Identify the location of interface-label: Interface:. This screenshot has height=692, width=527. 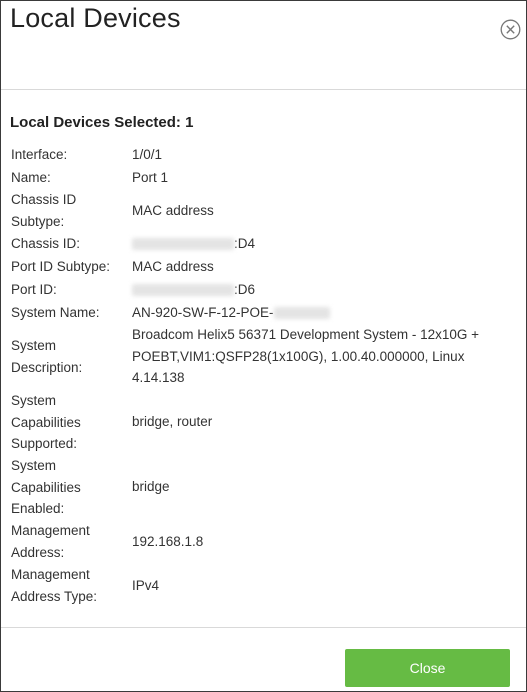
(39, 154).